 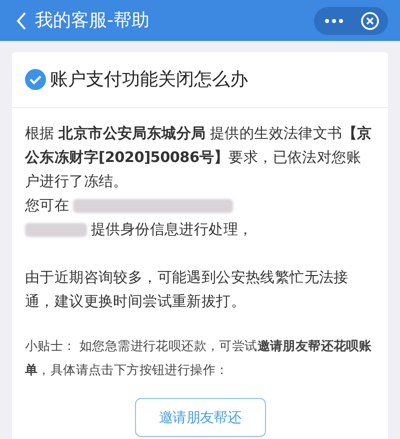 What do you see at coordinates (92, 21) in the screenshot?
I see `window-title: 我的客服-帮助` at bounding box center [92, 21].